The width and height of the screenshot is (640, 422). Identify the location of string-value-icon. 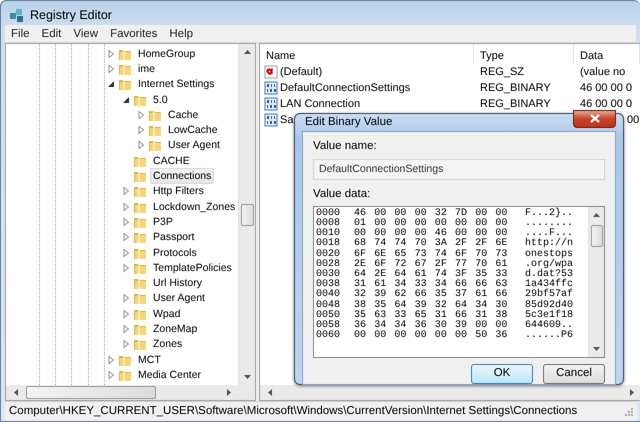
(271, 72).